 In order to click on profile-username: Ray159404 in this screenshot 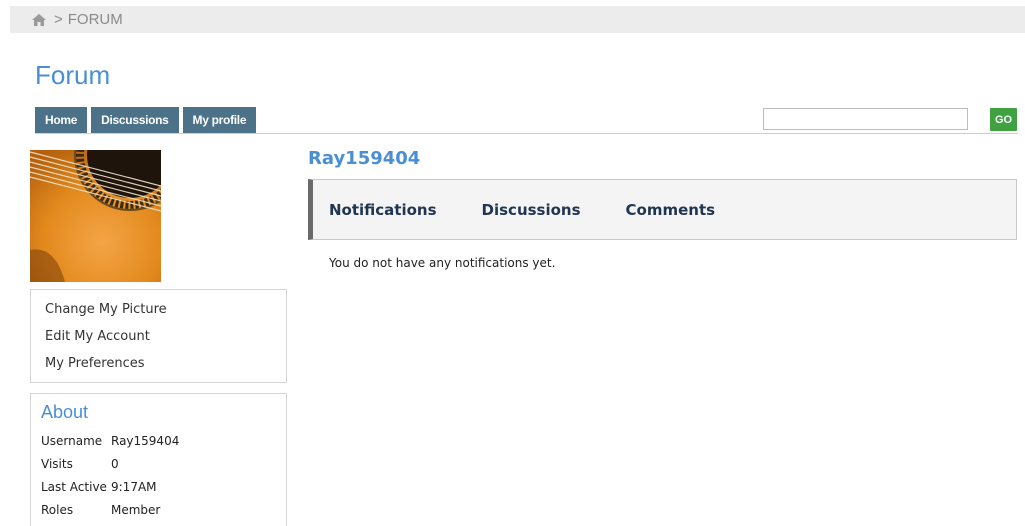, I will do `click(364, 158)`.